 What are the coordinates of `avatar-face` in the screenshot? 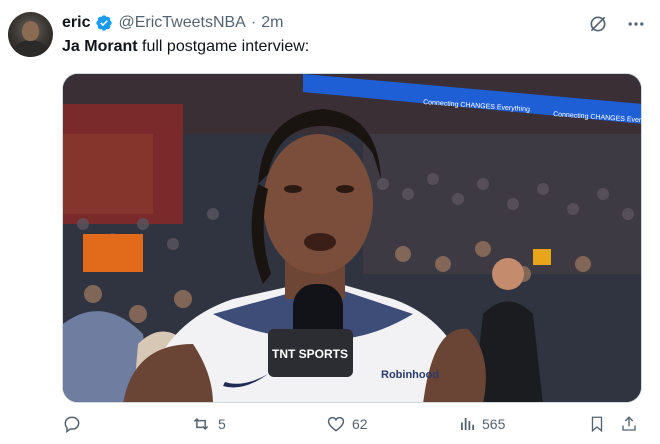 It's located at (30, 31).